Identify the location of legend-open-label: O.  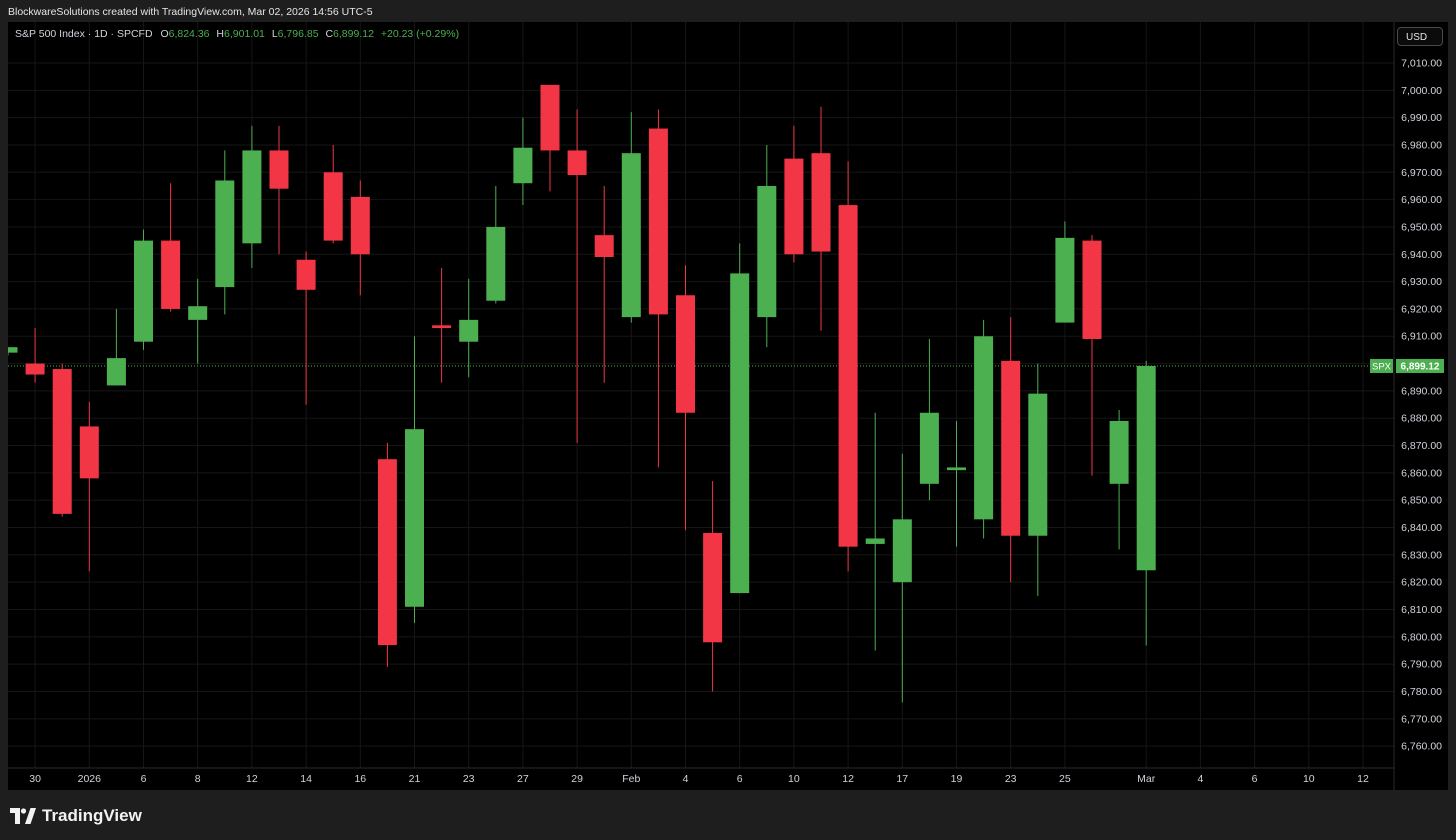
(164, 34).